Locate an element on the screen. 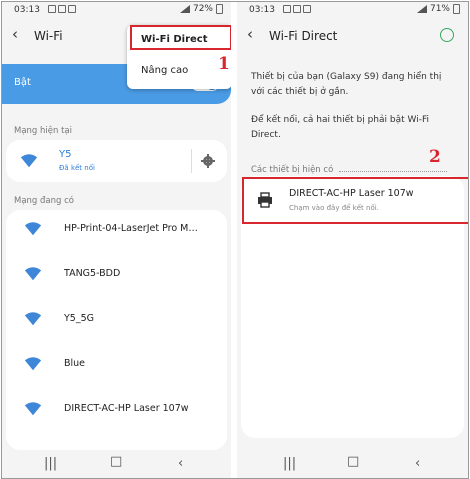  current-network-name: Y5 is located at coordinates (65, 154).